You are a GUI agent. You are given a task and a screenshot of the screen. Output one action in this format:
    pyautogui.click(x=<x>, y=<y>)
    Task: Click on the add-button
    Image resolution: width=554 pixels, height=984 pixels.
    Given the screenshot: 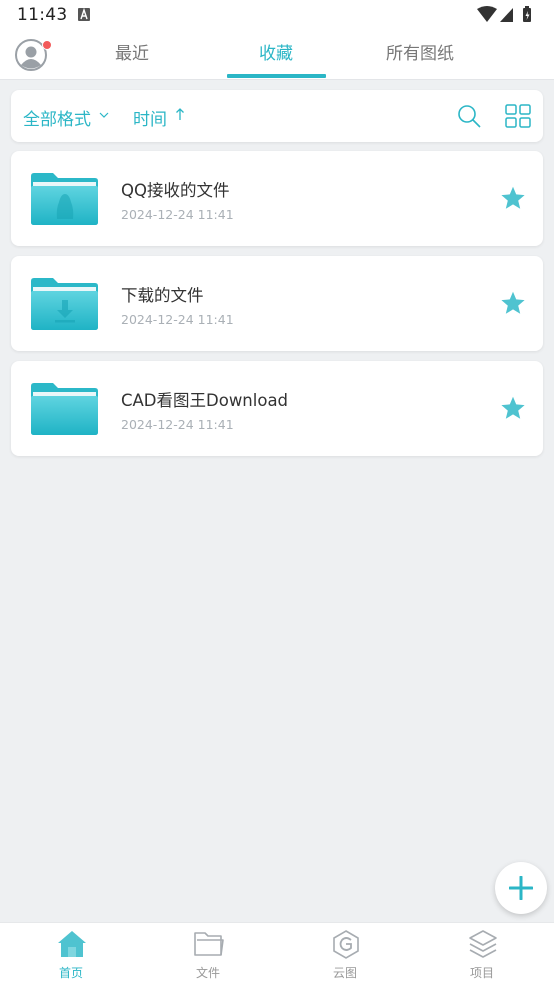 What is the action you would take?
    pyautogui.click(x=521, y=888)
    